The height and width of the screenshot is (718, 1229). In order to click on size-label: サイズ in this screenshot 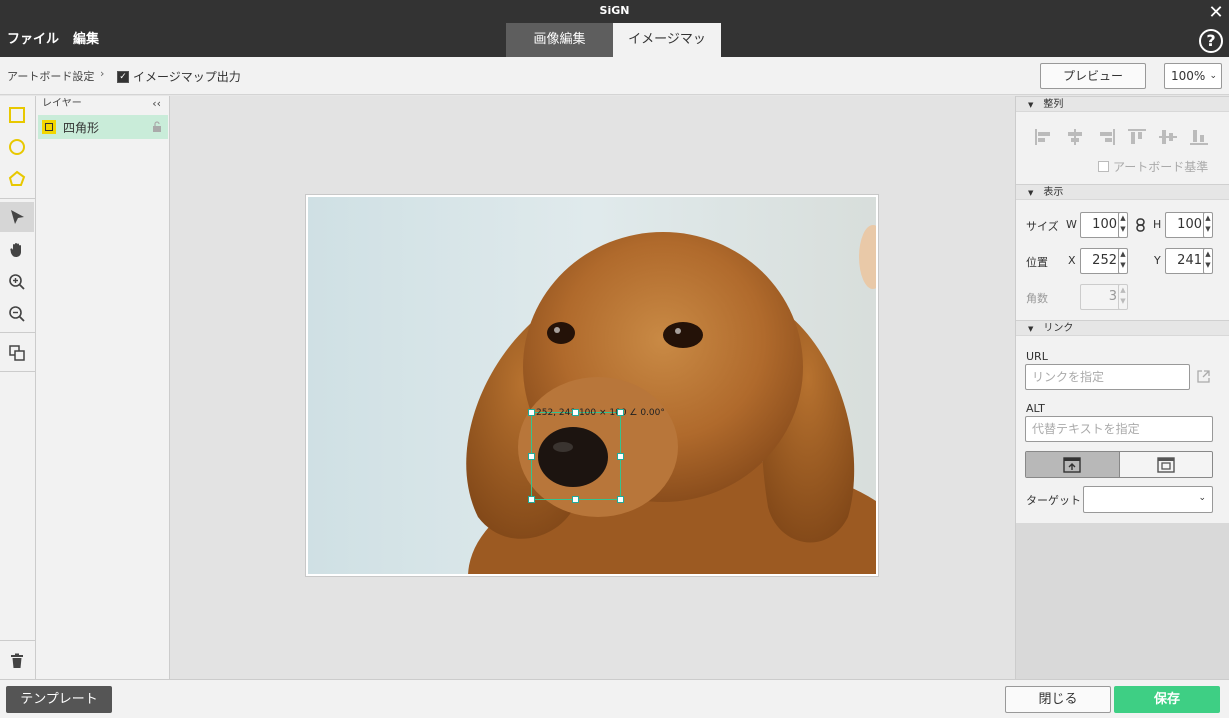, I will do `click(1042, 226)`.